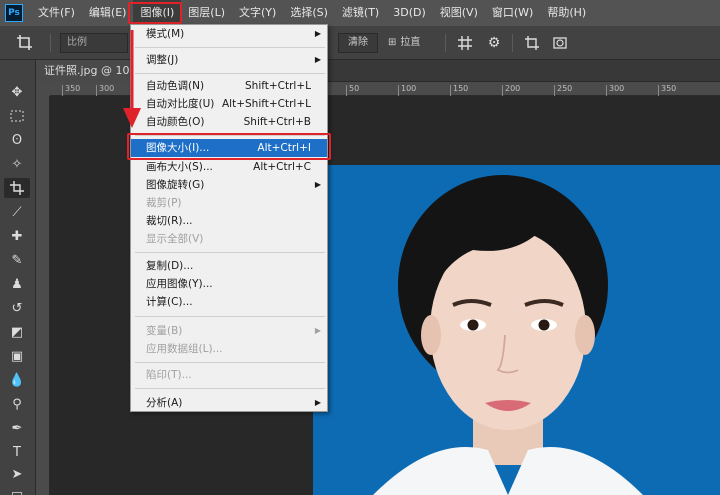 The width and height of the screenshot is (720, 495). I want to click on tools-panel: ✥ ʘ ✧ ⟋ ✚ ✎ ♟ ↺ ◩ ▣ 💧 ⚲ ✒ T ➤ ▭, so click(18, 277).